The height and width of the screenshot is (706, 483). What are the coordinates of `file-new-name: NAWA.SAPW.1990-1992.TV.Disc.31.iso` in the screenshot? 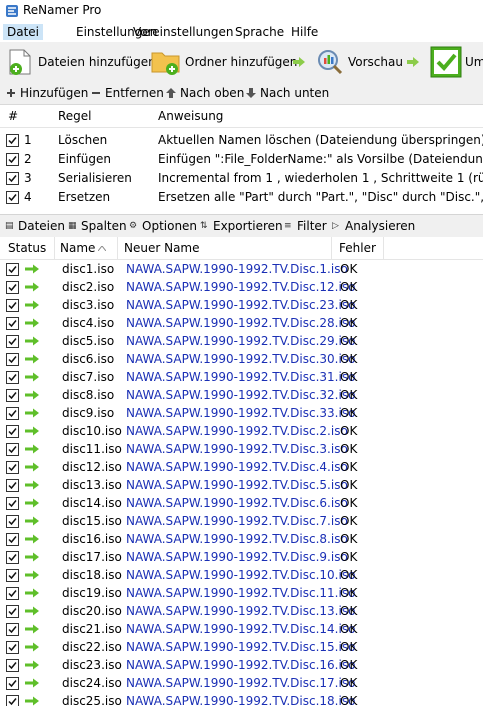 It's located at (241, 377).